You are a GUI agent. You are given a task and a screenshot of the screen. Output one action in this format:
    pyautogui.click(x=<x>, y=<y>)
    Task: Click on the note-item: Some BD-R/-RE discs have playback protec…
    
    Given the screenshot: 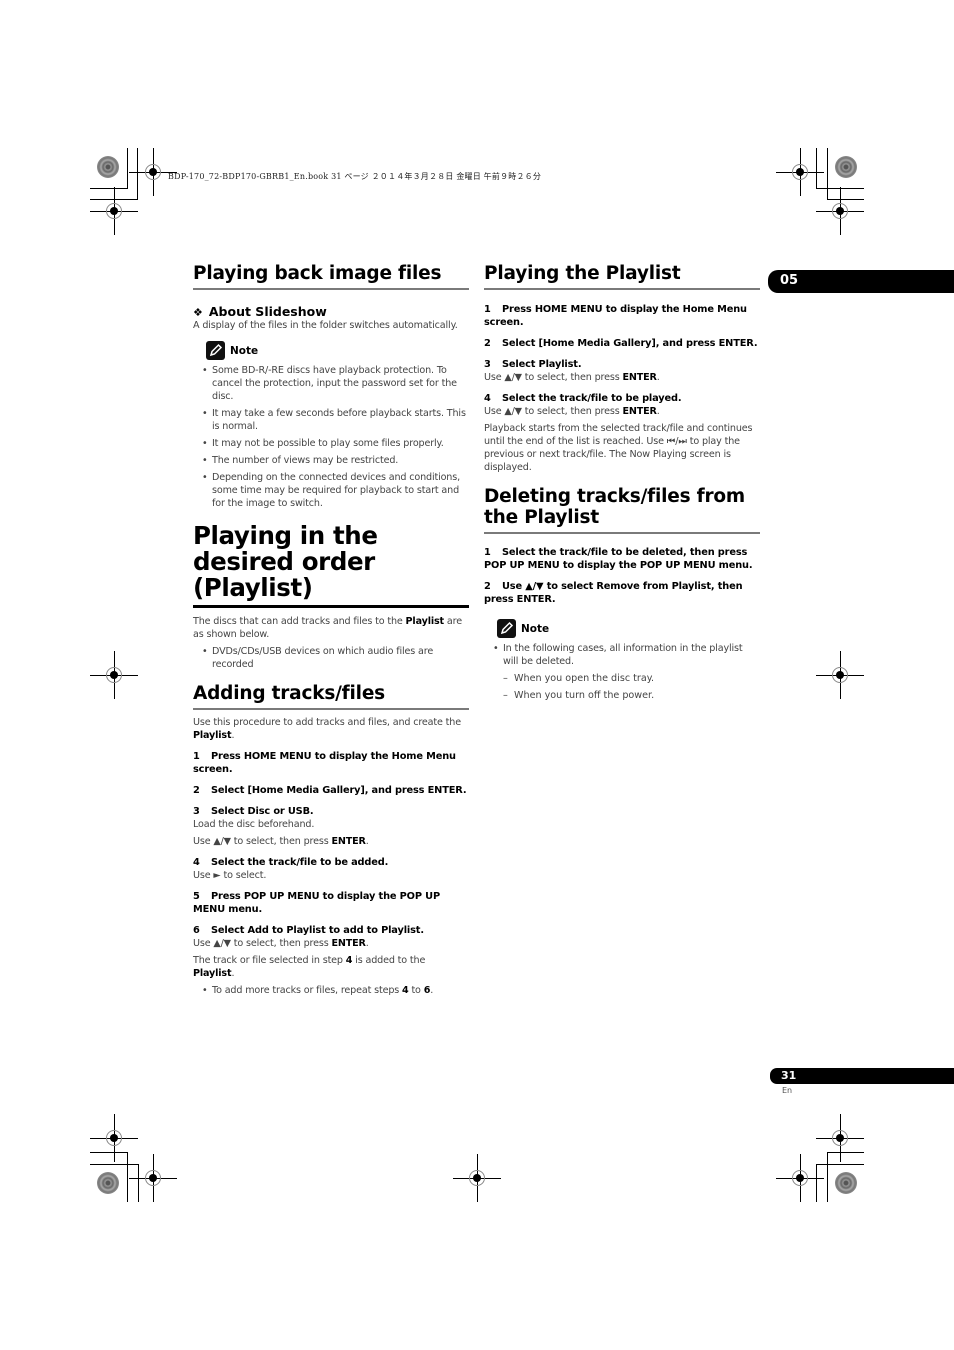 What is the action you would take?
    pyautogui.click(x=331, y=383)
    